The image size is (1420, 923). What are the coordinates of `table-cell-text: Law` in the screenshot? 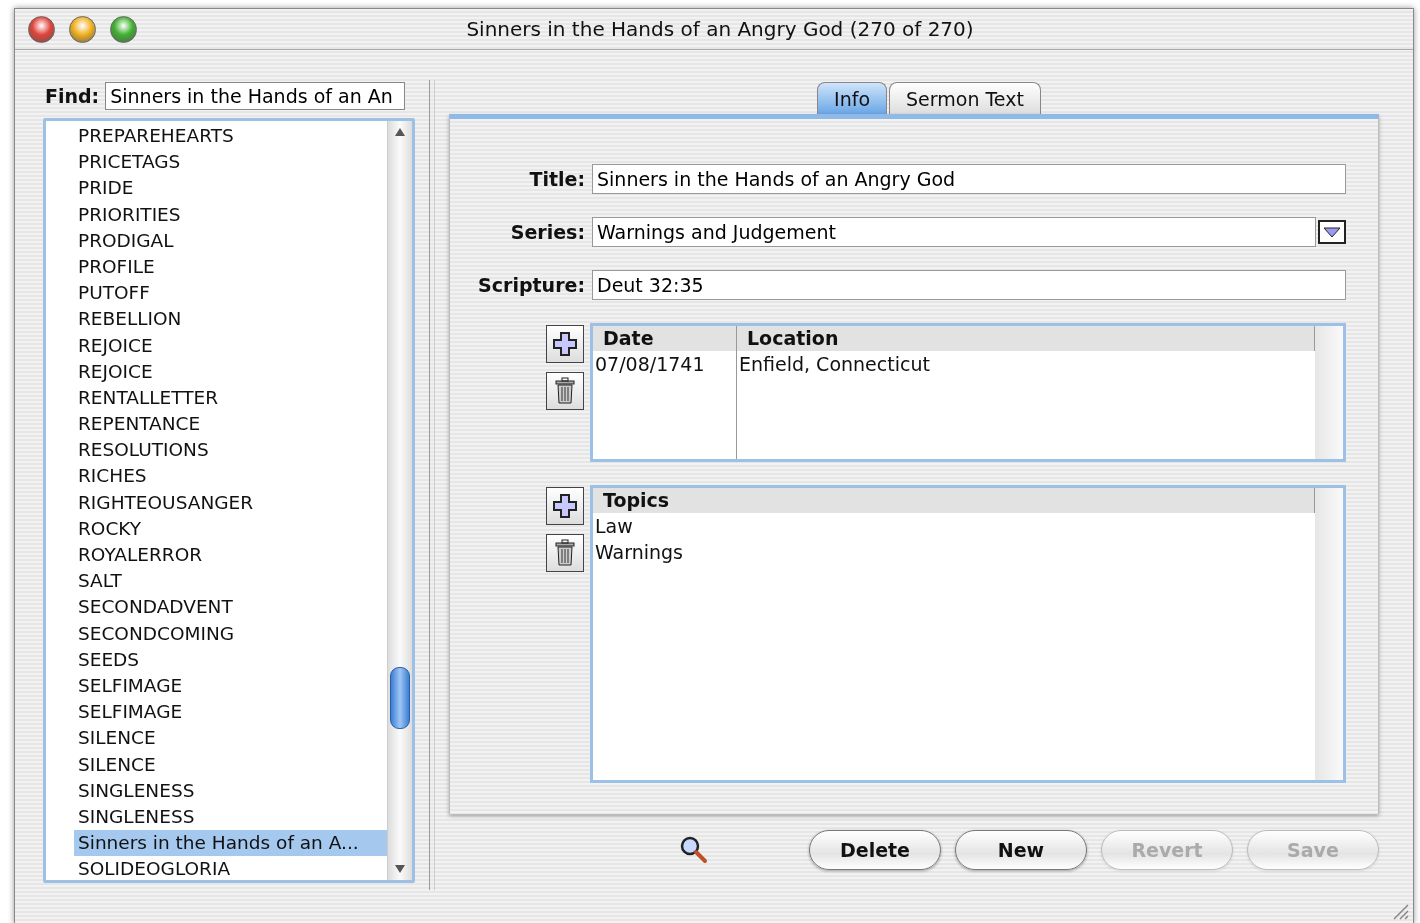 It's located at (614, 526).